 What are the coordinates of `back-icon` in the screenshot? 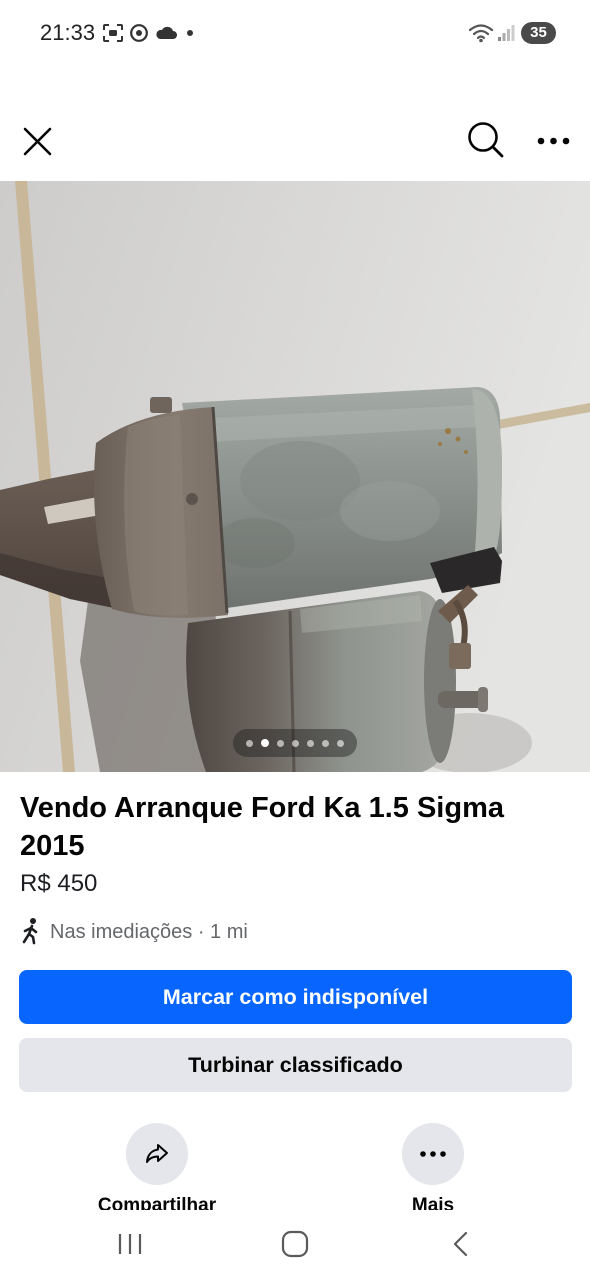 It's located at (460, 1244).